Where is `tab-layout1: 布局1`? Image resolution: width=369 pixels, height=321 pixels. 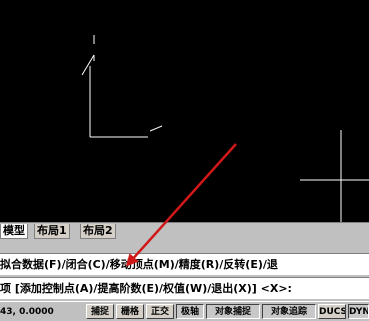 tab-layout1: 布局1 is located at coordinates (52, 231).